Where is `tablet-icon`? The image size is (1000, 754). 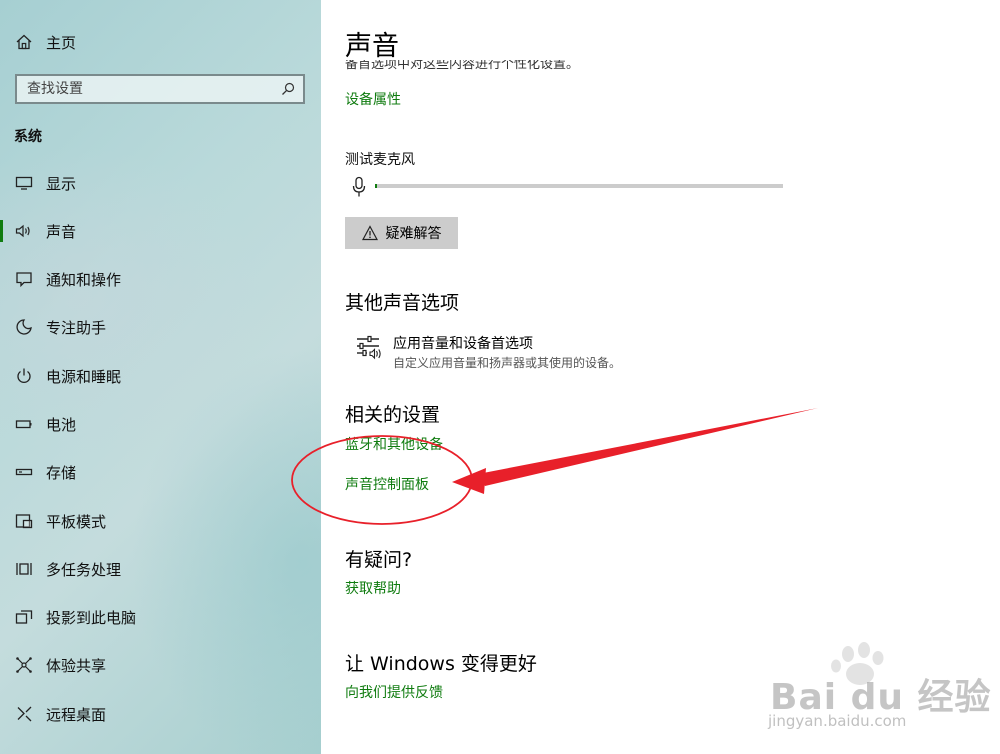
tablet-icon is located at coordinates (24, 521).